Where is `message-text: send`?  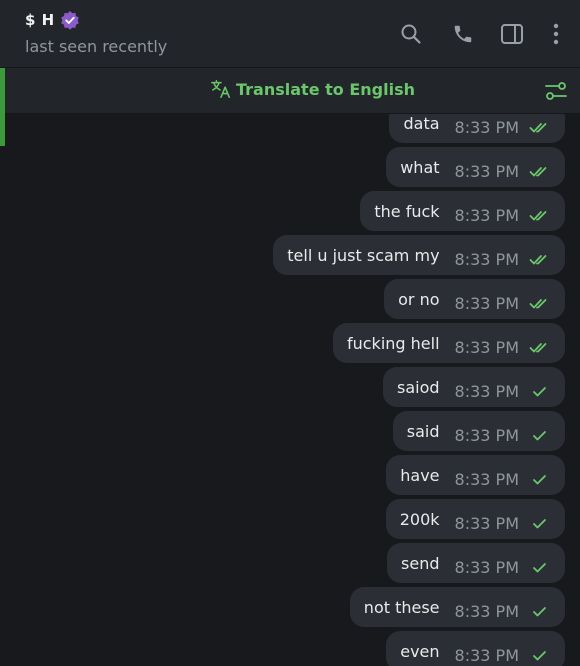 message-text: send is located at coordinates (420, 563).